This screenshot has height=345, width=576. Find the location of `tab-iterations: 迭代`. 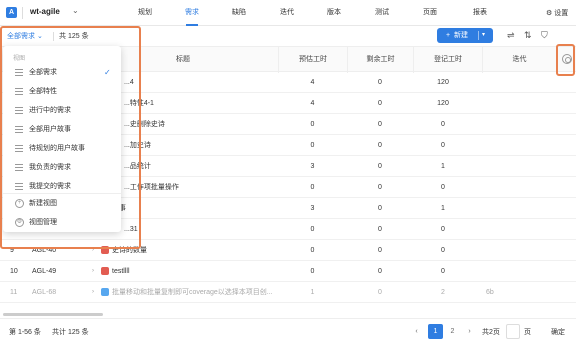

tab-iterations: 迭代 is located at coordinates (287, 13).